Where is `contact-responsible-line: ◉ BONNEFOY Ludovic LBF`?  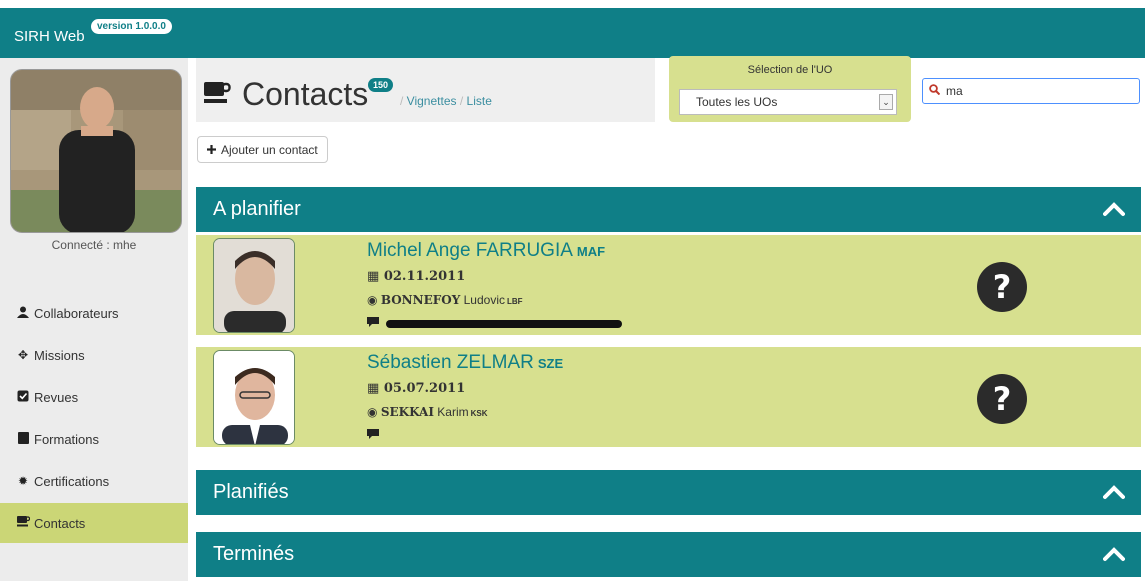
contact-responsible-line: ◉ BONNEFOY Ludovic LBF is located at coordinates (445, 300).